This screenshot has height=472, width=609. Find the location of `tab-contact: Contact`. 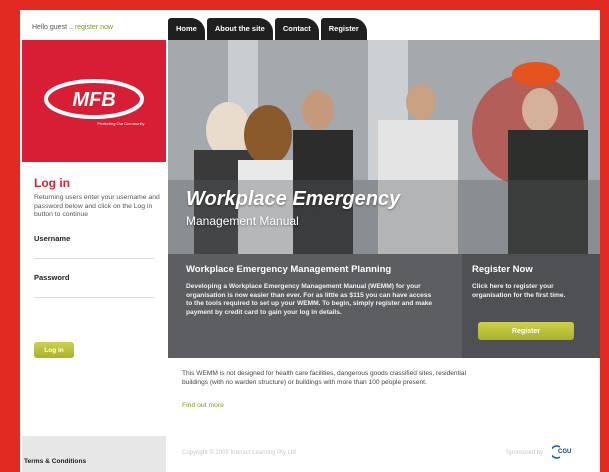

tab-contact: Contact is located at coordinates (296, 29).